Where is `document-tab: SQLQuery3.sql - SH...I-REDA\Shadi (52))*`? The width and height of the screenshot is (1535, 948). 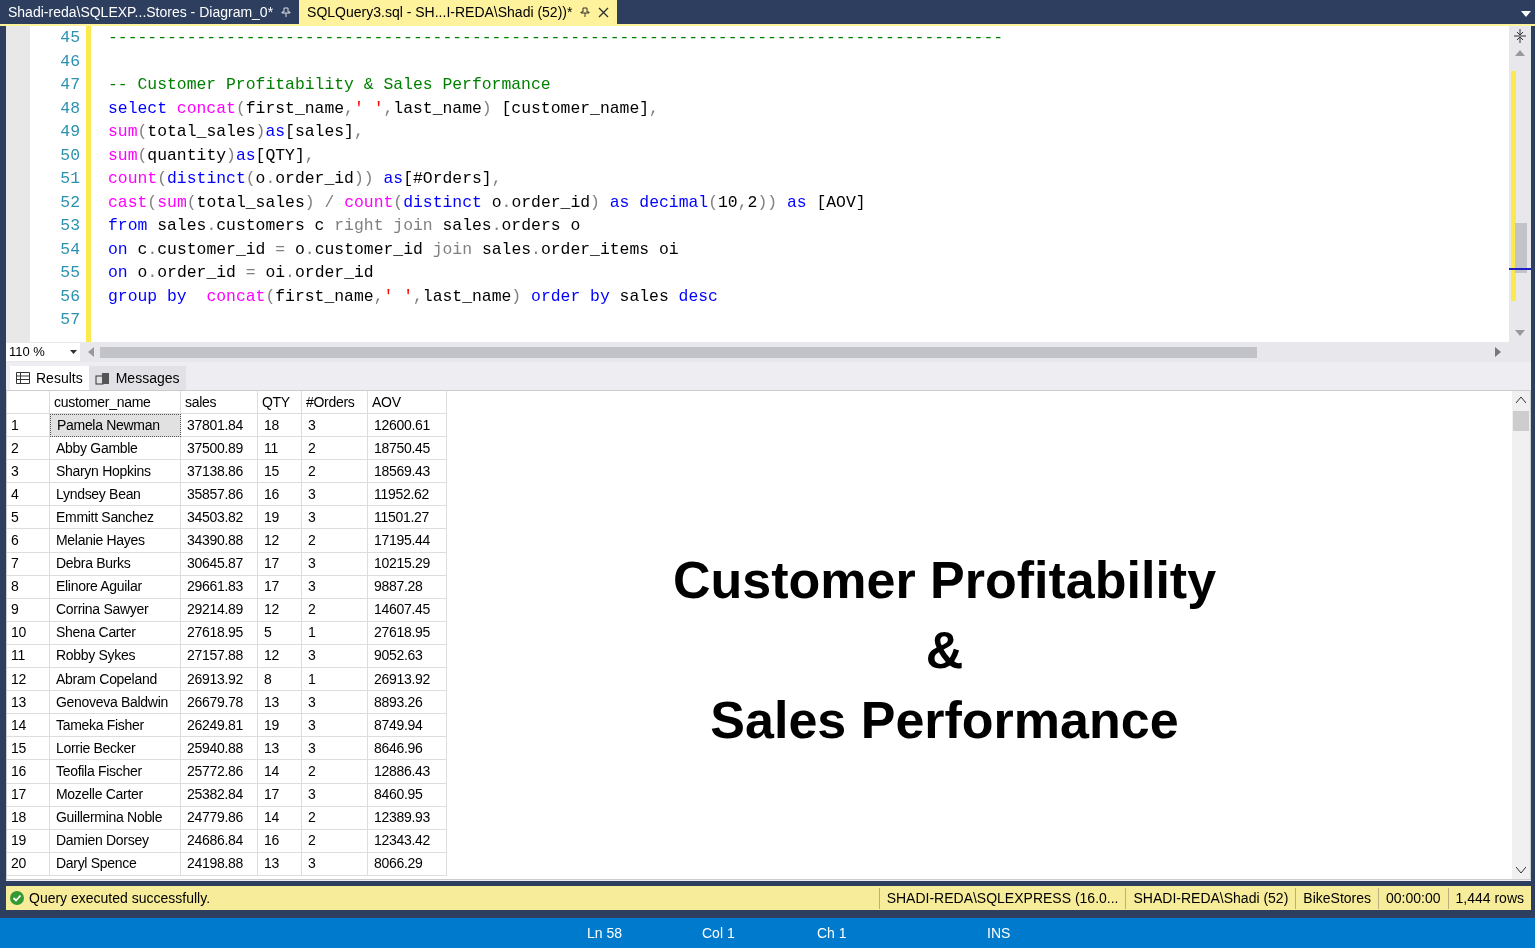 document-tab: SQLQuery3.sql - SH...I-REDA\Shadi (52))* is located at coordinates (458, 12).